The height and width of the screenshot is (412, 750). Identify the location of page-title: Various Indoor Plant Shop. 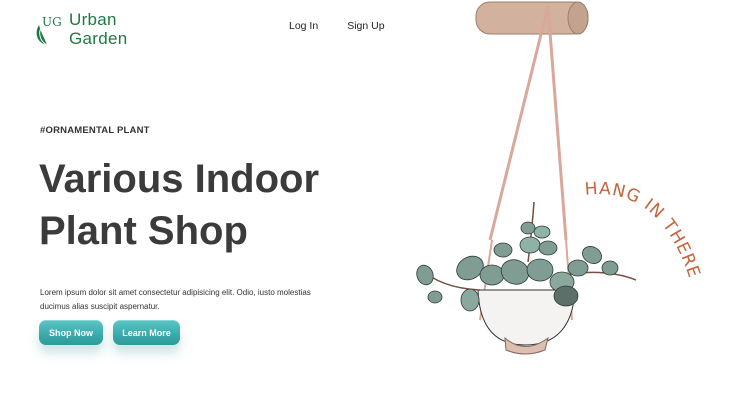
(204, 205).